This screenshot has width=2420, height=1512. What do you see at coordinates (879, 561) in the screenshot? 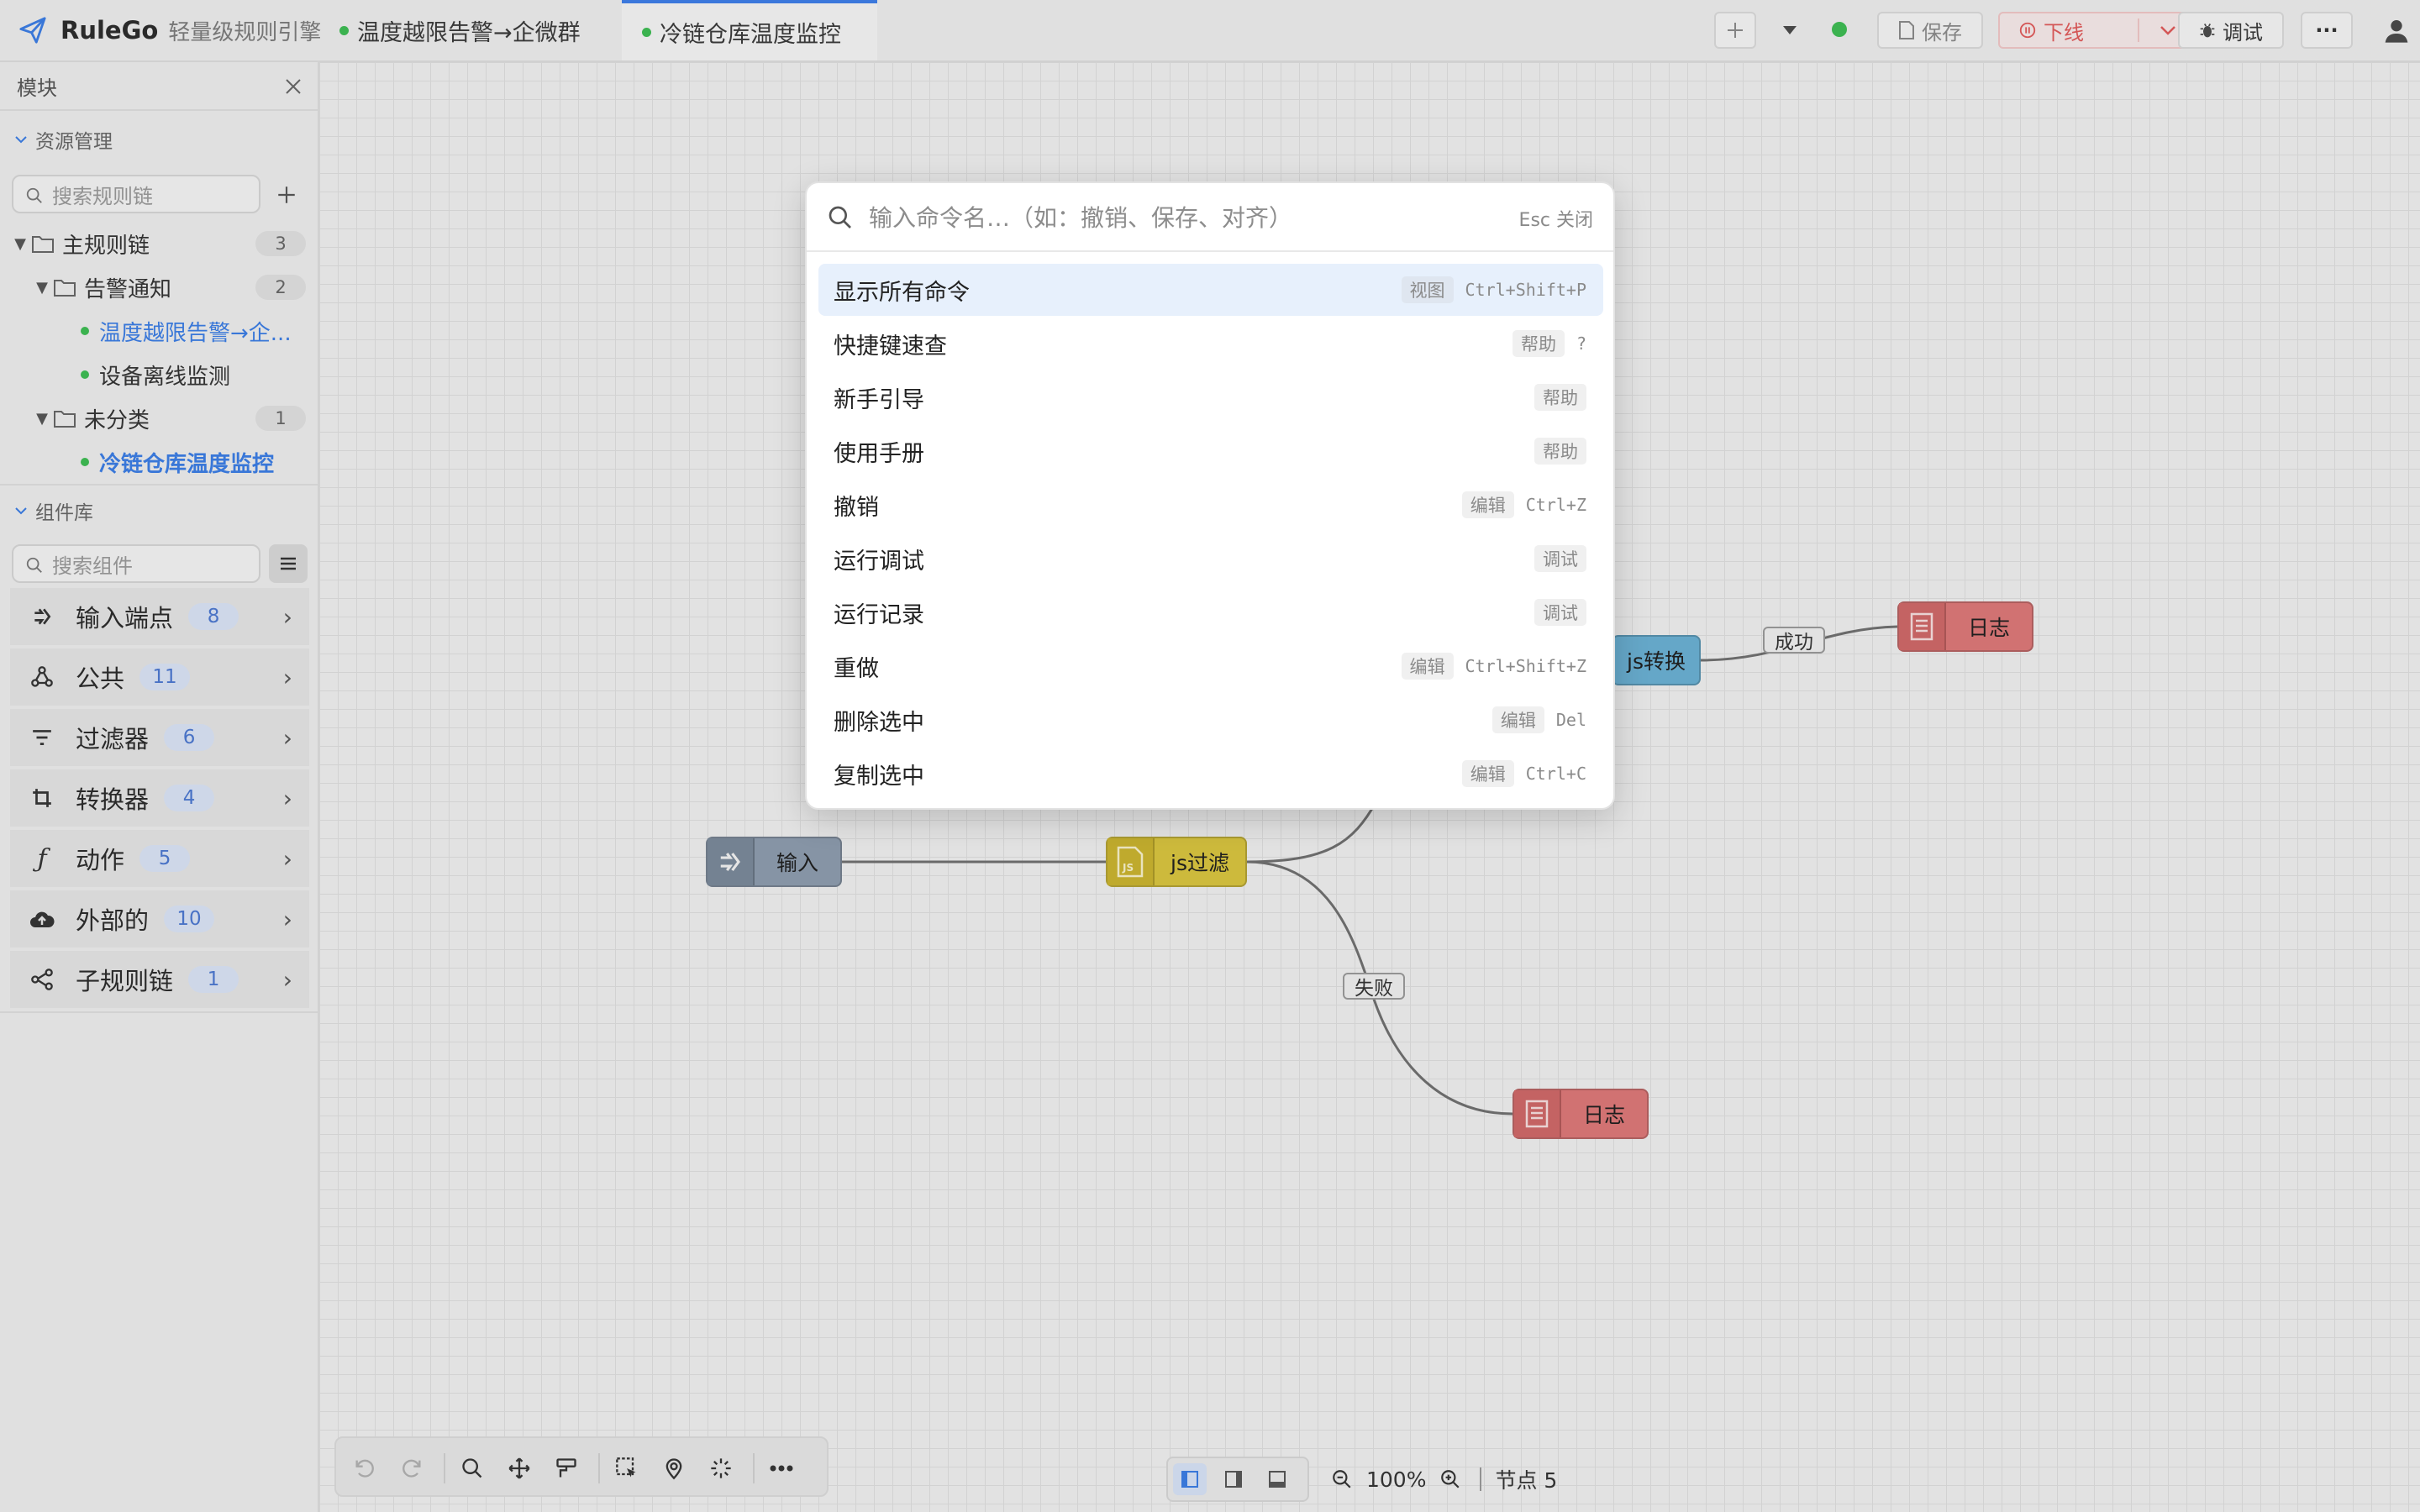
I see `command-label: 运行调试` at bounding box center [879, 561].